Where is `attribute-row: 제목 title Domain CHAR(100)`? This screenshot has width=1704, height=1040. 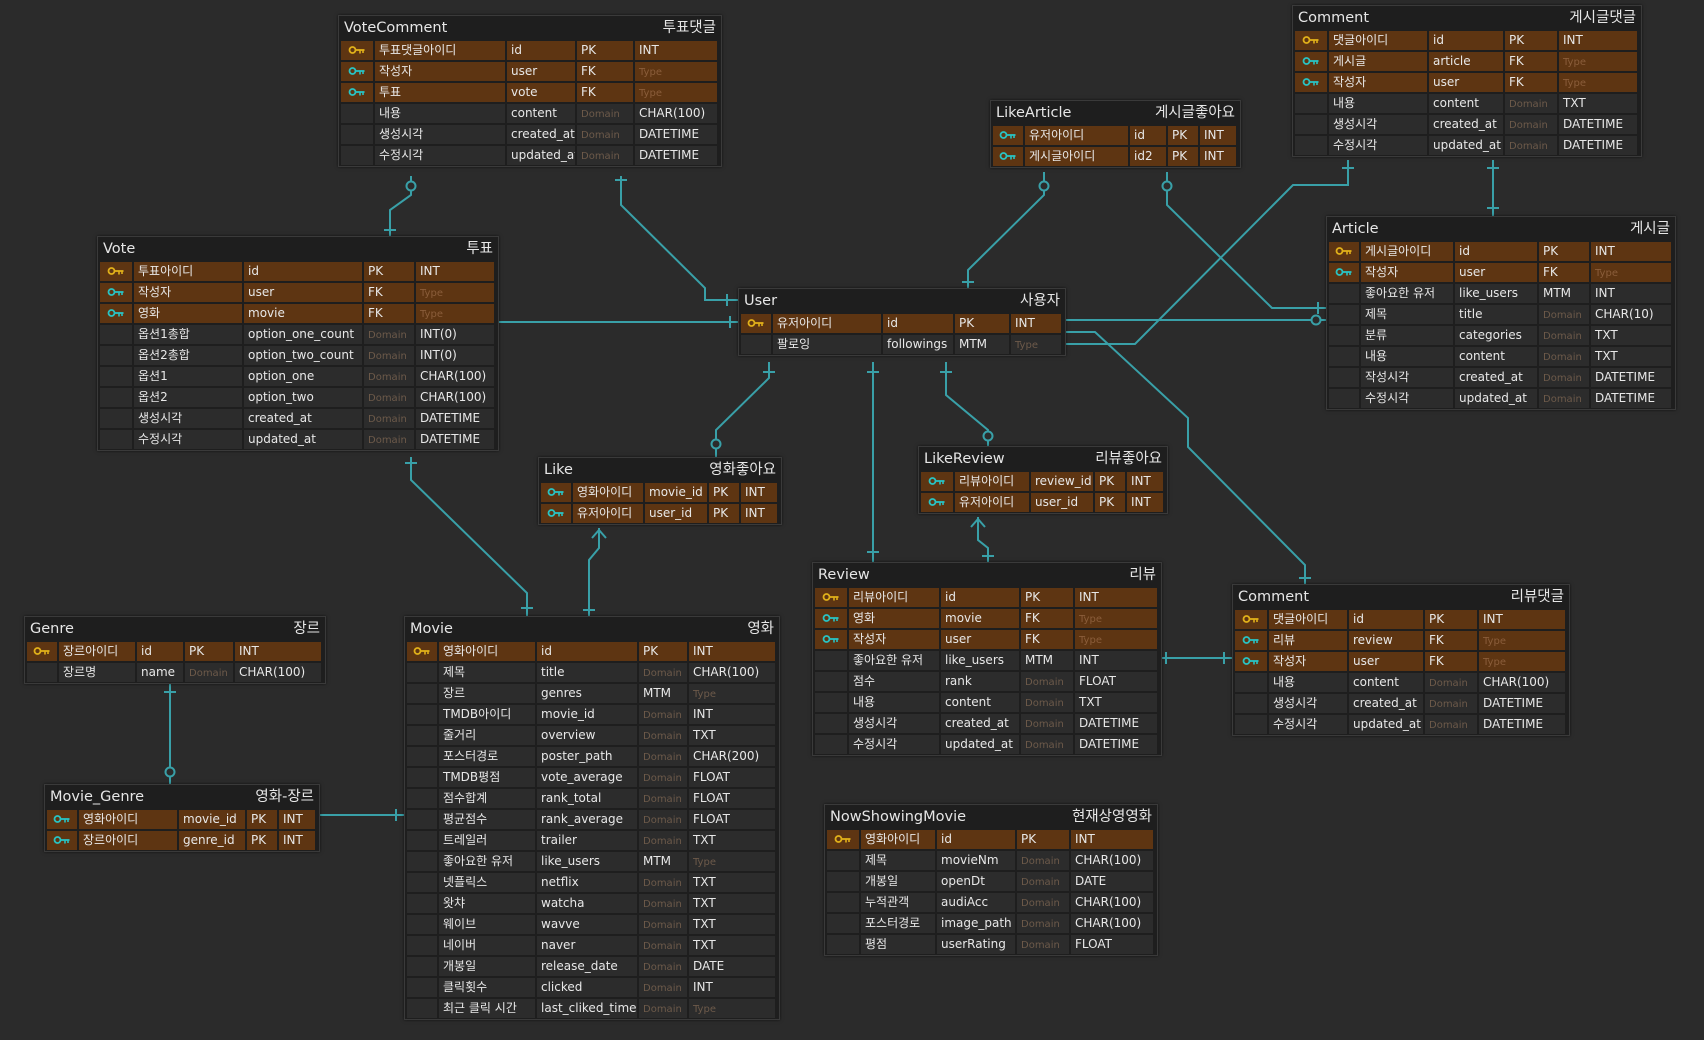
attribute-row: 제목 title Domain CHAR(100) is located at coordinates (592, 672).